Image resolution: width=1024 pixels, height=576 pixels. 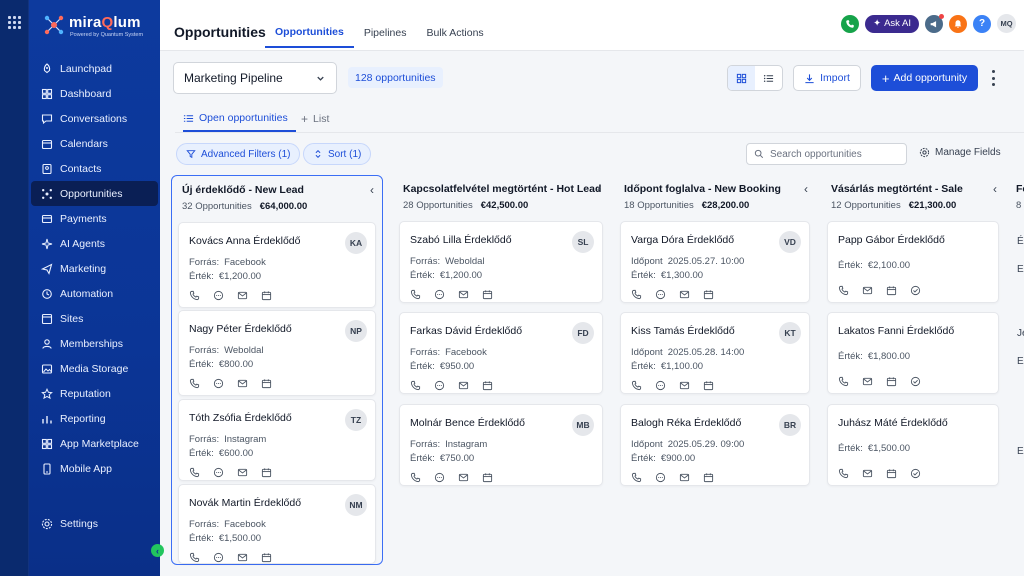 I want to click on apps-grid-icon, so click(x=14, y=22).